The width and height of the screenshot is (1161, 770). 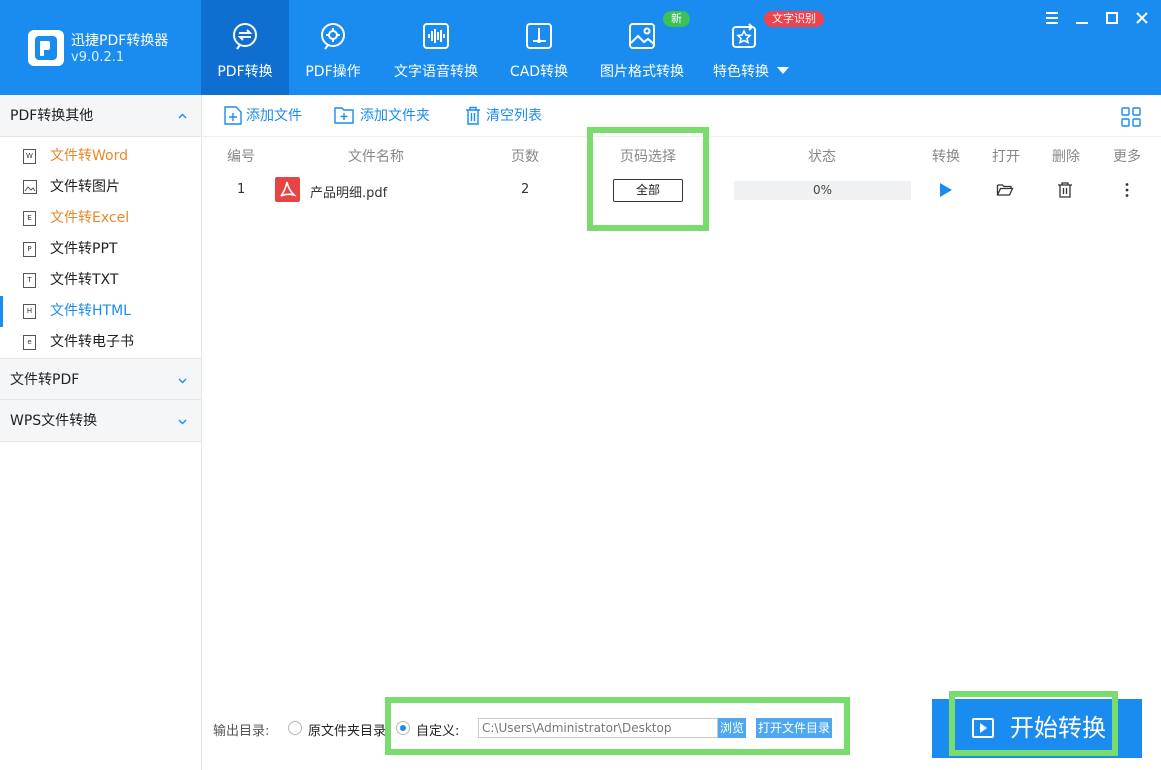 I want to click on add-folder-label: 添加文件夹, so click(x=395, y=116).